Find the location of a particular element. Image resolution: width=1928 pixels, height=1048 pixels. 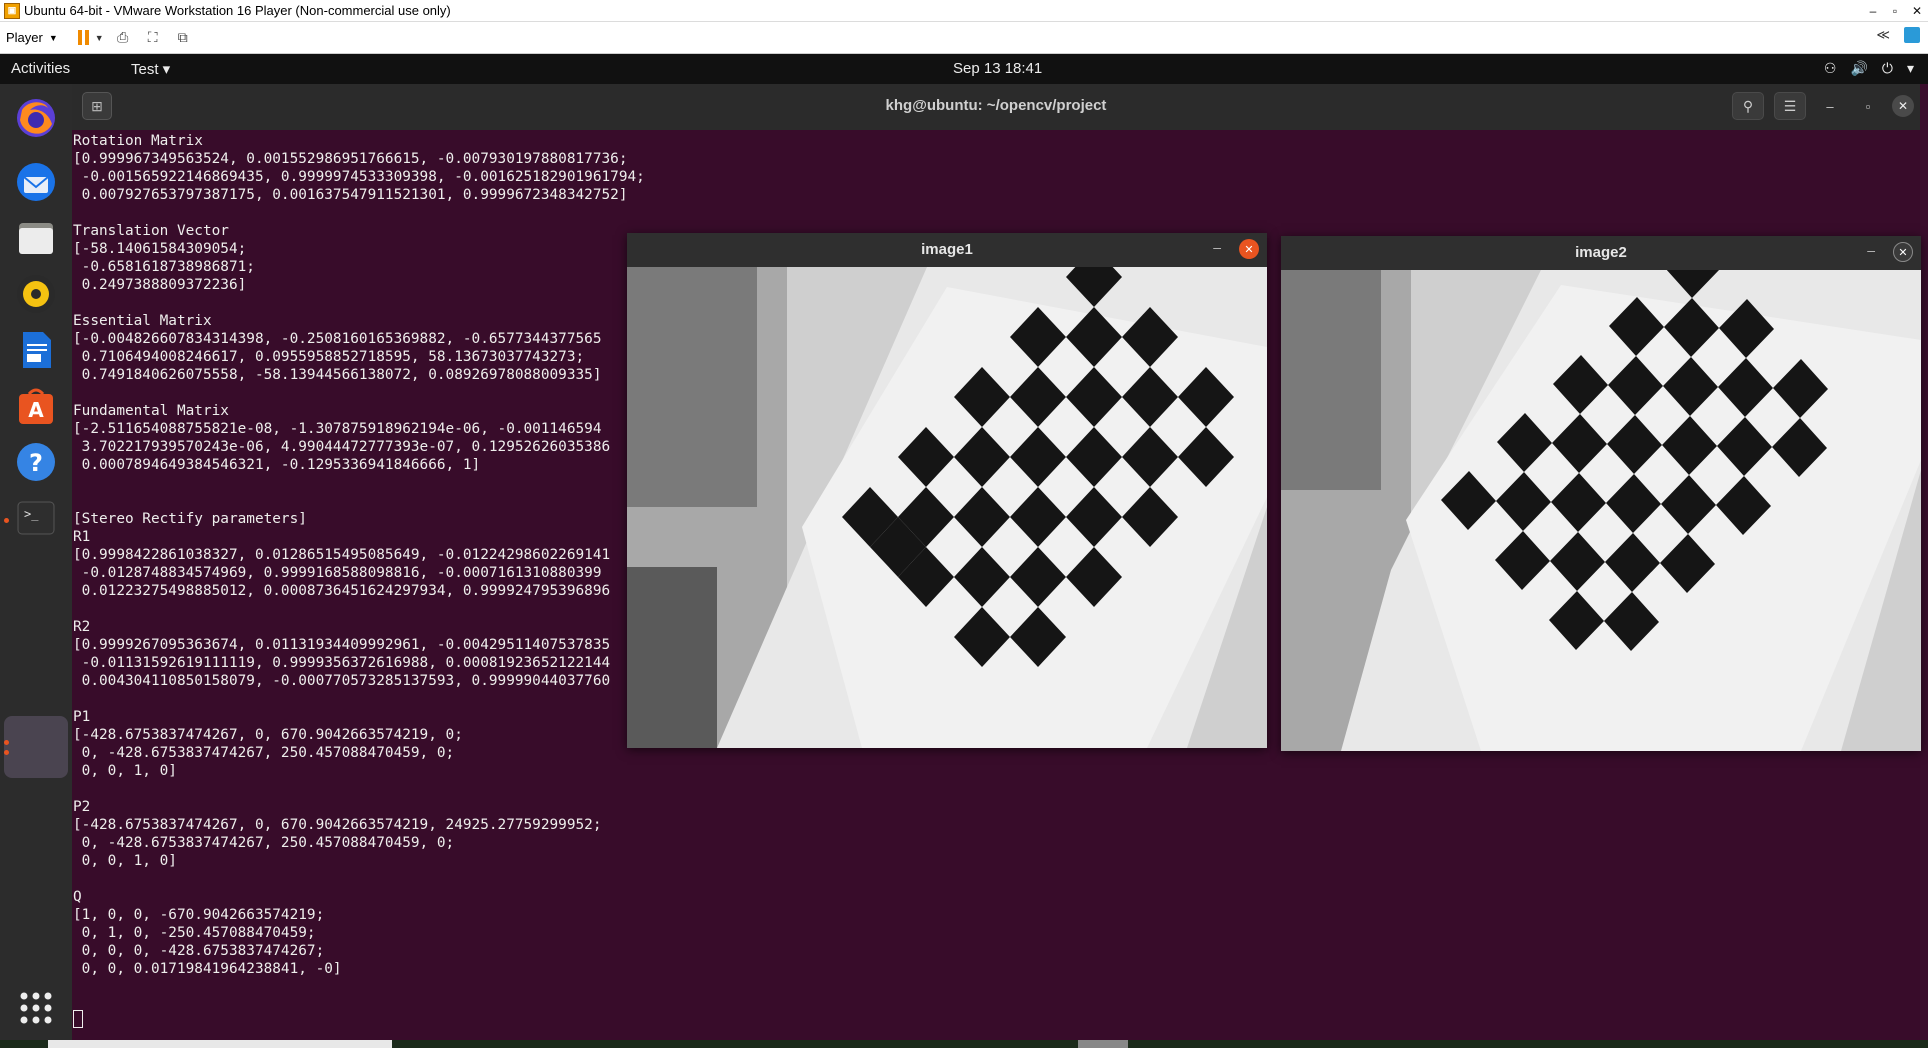

terminal-icon: >_ is located at coordinates (36, 518).